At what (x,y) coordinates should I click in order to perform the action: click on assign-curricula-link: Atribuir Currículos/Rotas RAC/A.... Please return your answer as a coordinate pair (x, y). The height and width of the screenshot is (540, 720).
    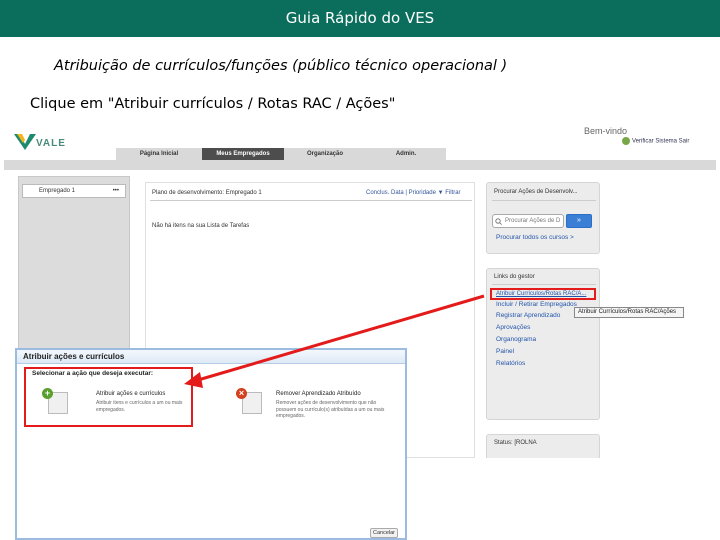
    Looking at the image, I should click on (543, 294).